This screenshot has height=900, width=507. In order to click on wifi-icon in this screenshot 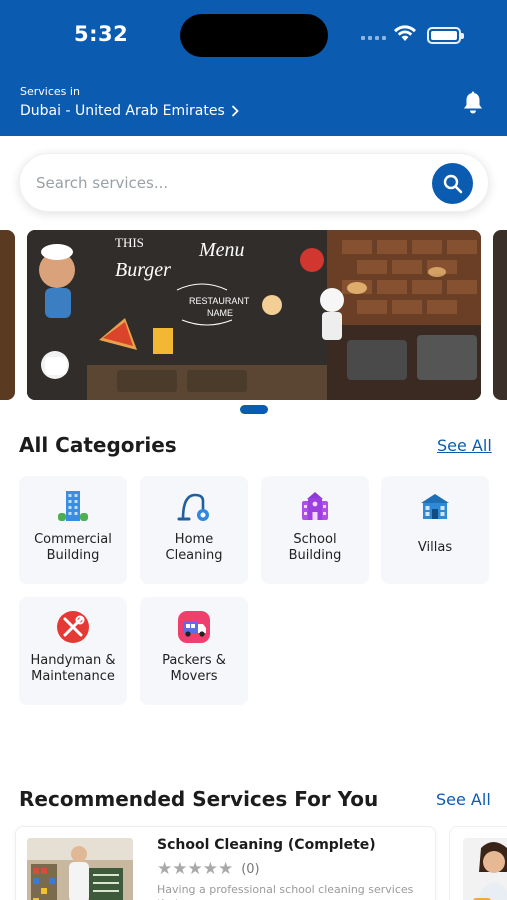, I will do `click(405, 33)`.